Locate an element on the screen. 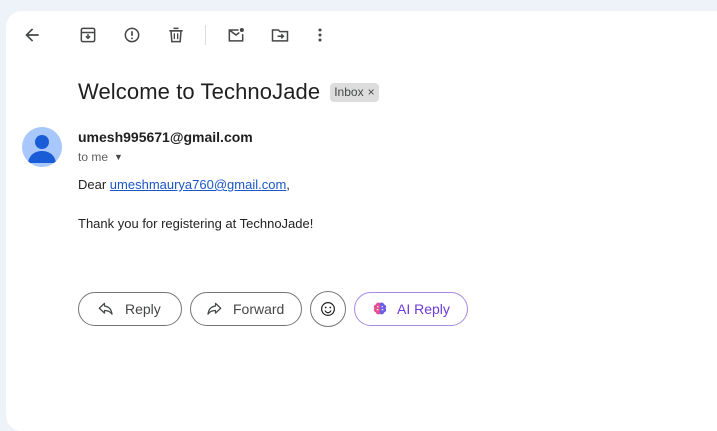 The width and height of the screenshot is (717, 431). forward-label: Forward is located at coordinates (259, 309).